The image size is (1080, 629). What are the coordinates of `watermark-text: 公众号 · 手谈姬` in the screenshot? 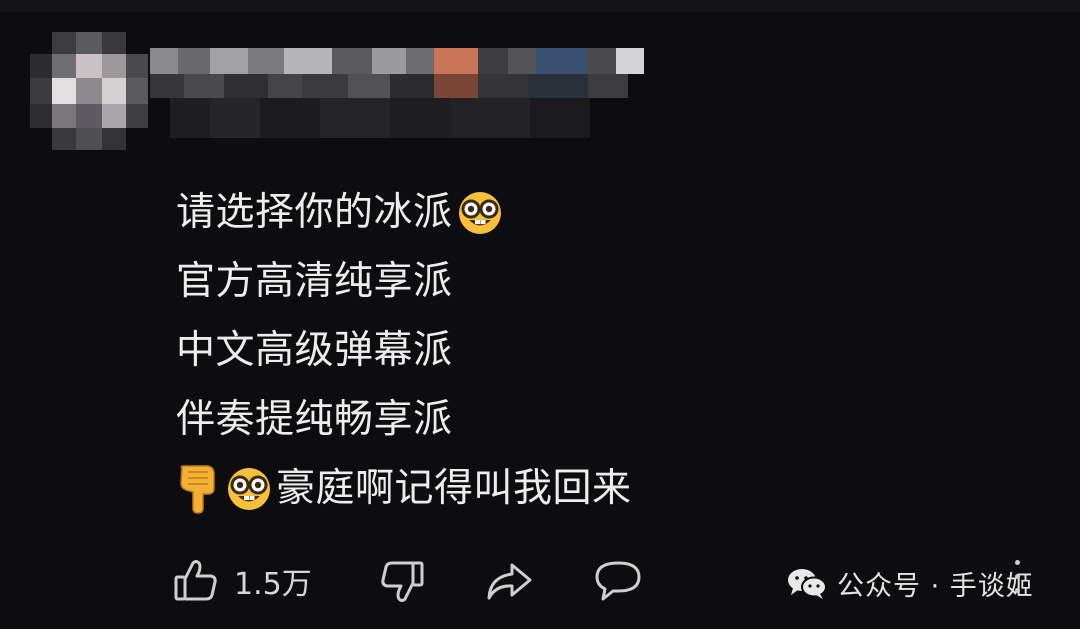 It's located at (935, 586).